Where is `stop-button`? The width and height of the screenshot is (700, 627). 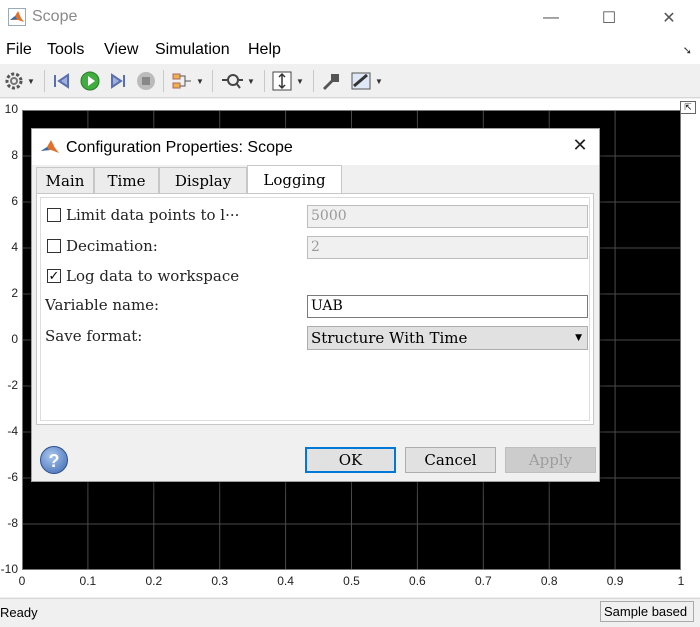
stop-button is located at coordinates (146, 81).